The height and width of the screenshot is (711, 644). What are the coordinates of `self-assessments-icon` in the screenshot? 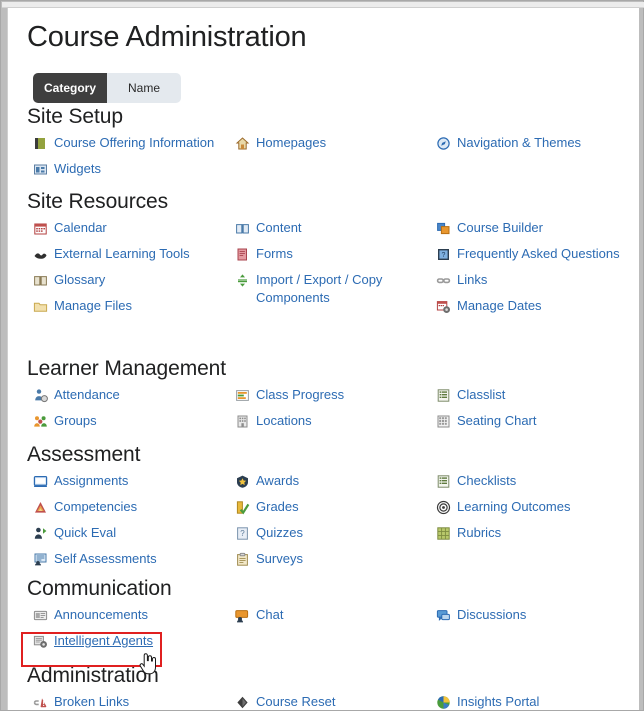 It's located at (40, 559).